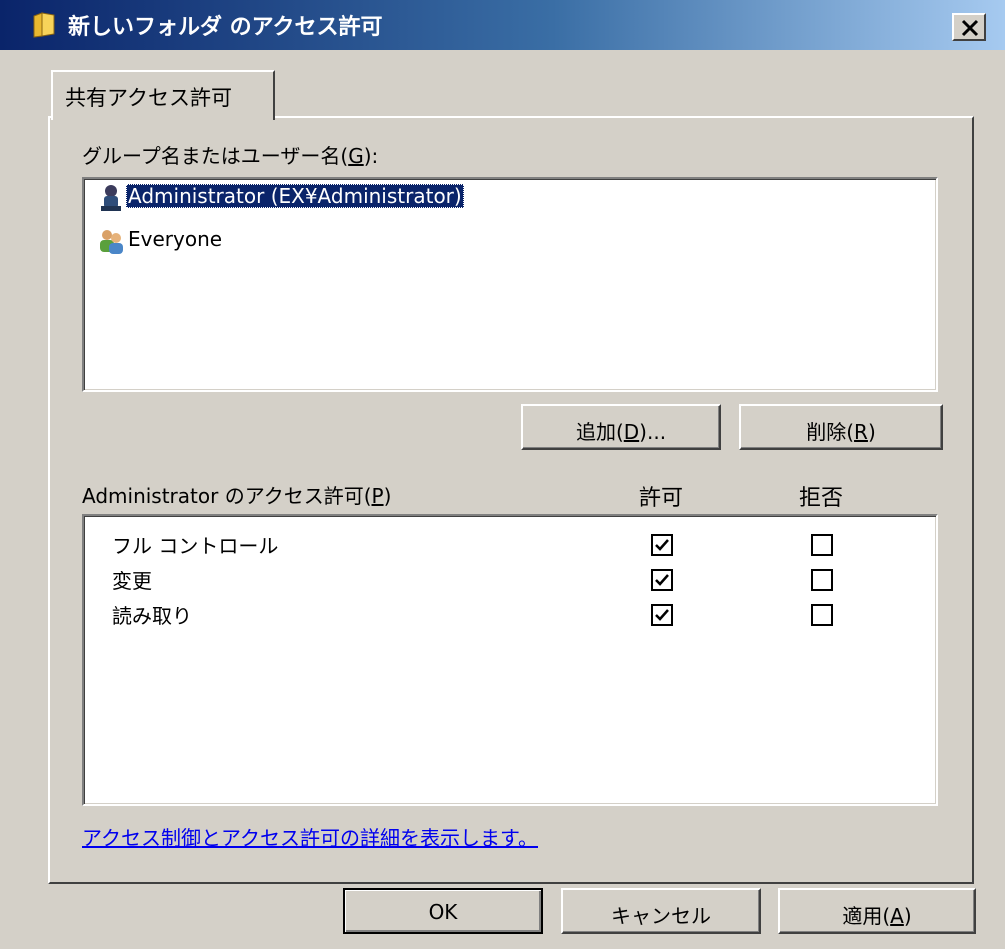  Describe the element at coordinates (148, 98) in the screenshot. I see `tab-label: 共有アクセス許可` at that location.